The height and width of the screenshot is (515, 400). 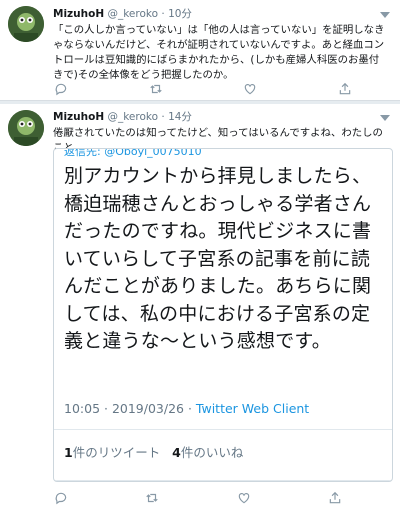 What do you see at coordinates (176, 452) in the screenshot?
I see `like-count: 4` at bounding box center [176, 452].